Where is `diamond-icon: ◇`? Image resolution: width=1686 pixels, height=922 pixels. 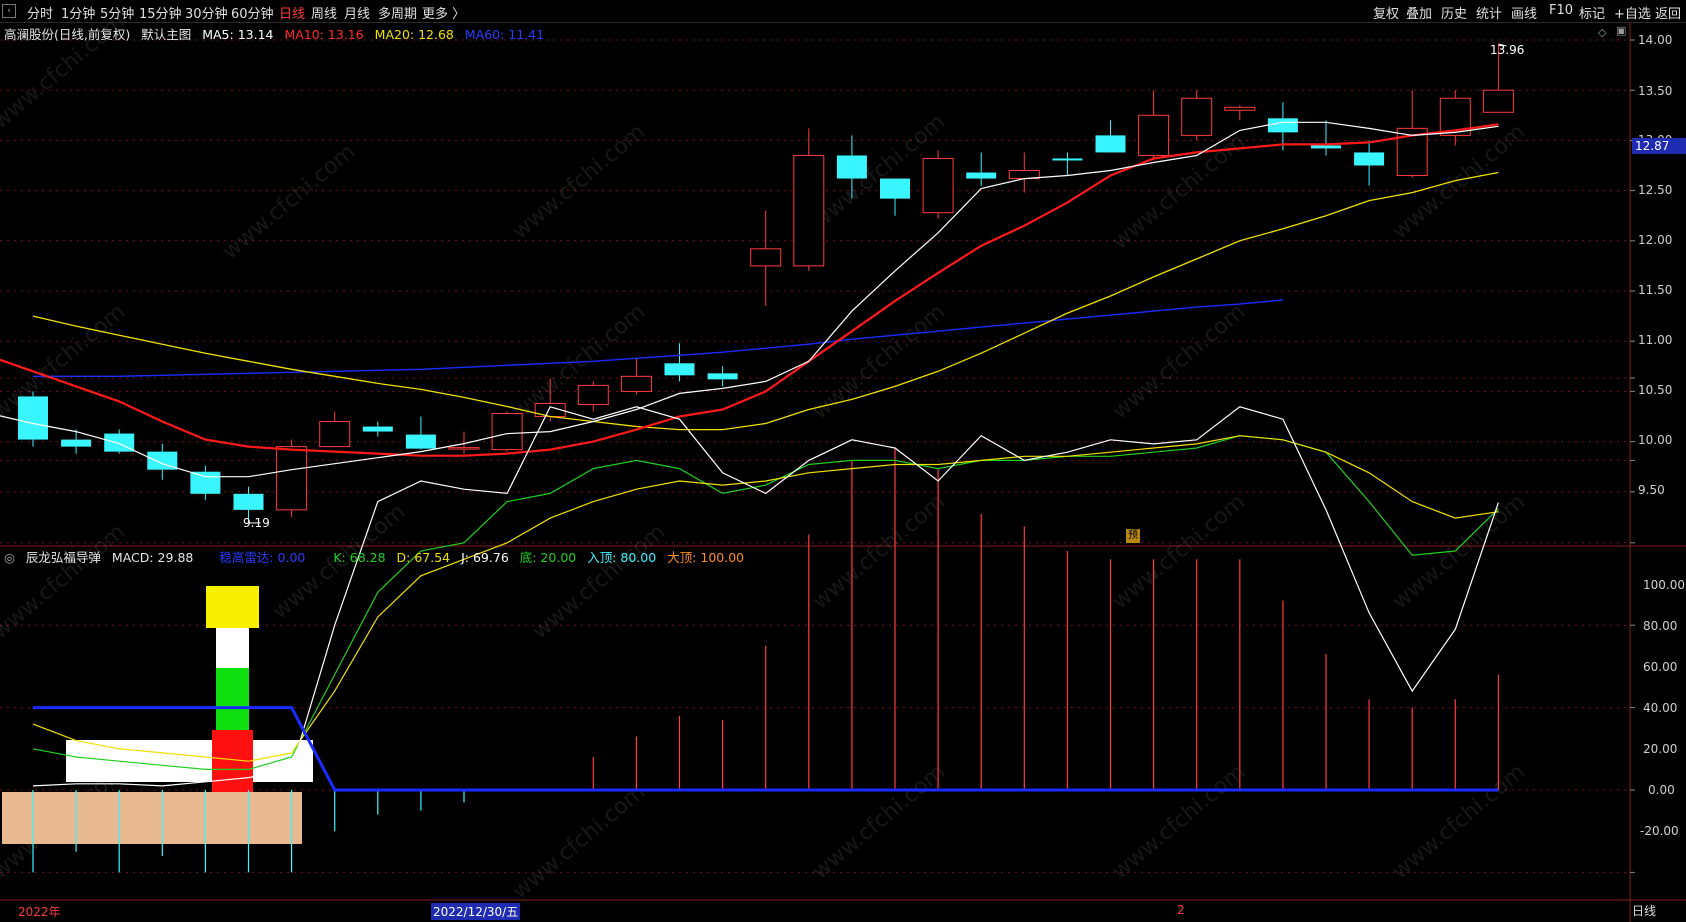 diamond-icon: ◇ is located at coordinates (1602, 32).